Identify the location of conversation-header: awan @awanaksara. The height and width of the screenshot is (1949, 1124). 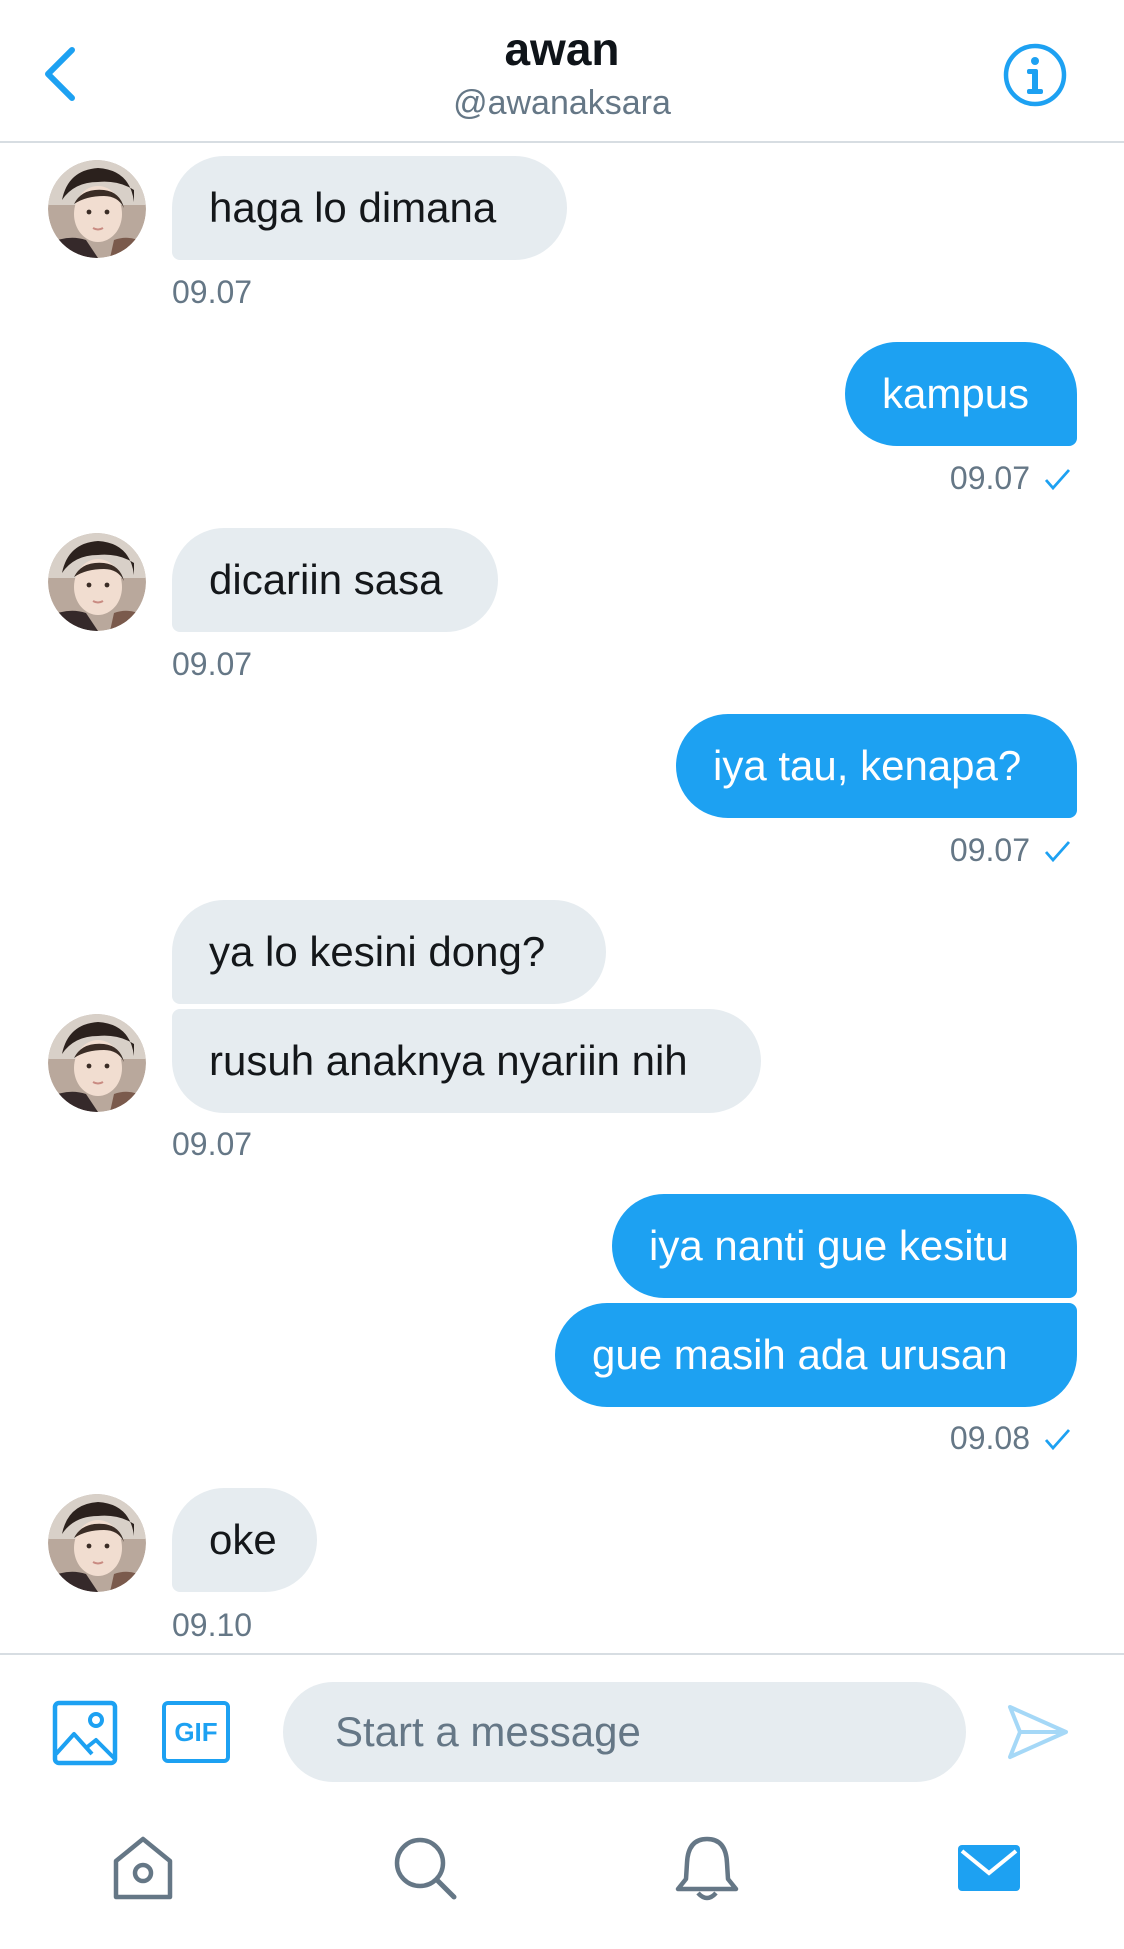
(562, 71).